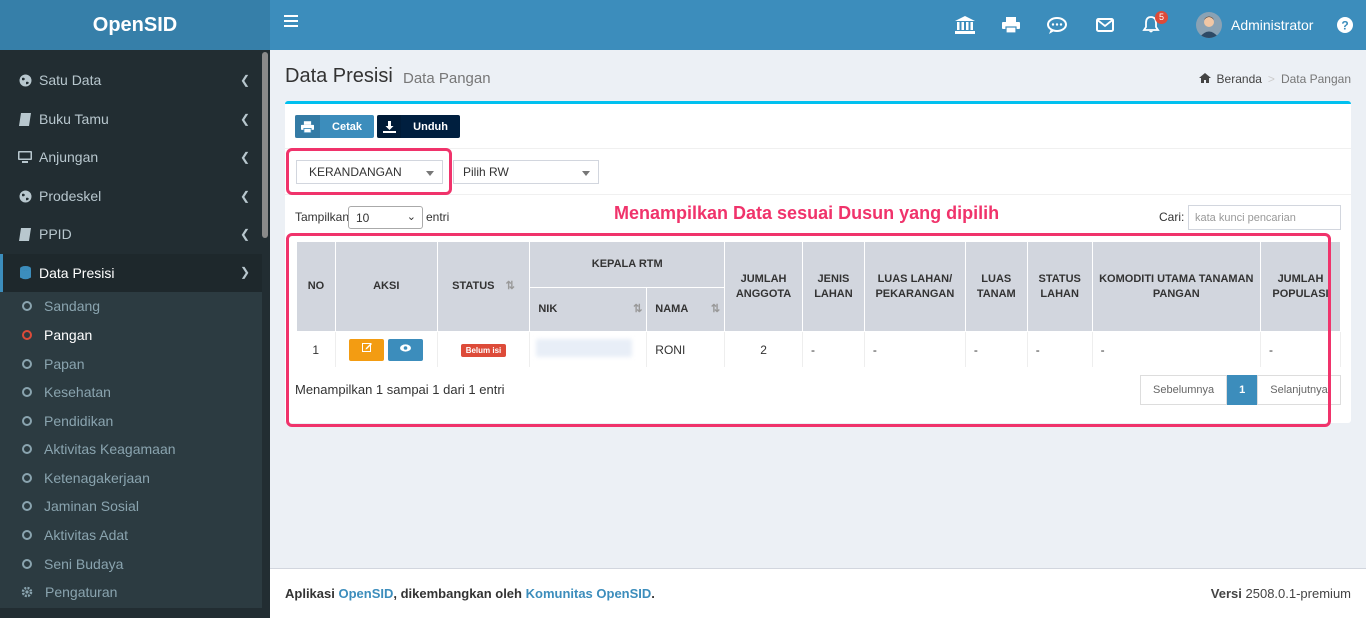 The width and height of the screenshot is (1366, 618). What do you see at coordinates (347, 126) in the screenshot?
I see `print-button-label: Cetak` at bounding box center [347, 126].